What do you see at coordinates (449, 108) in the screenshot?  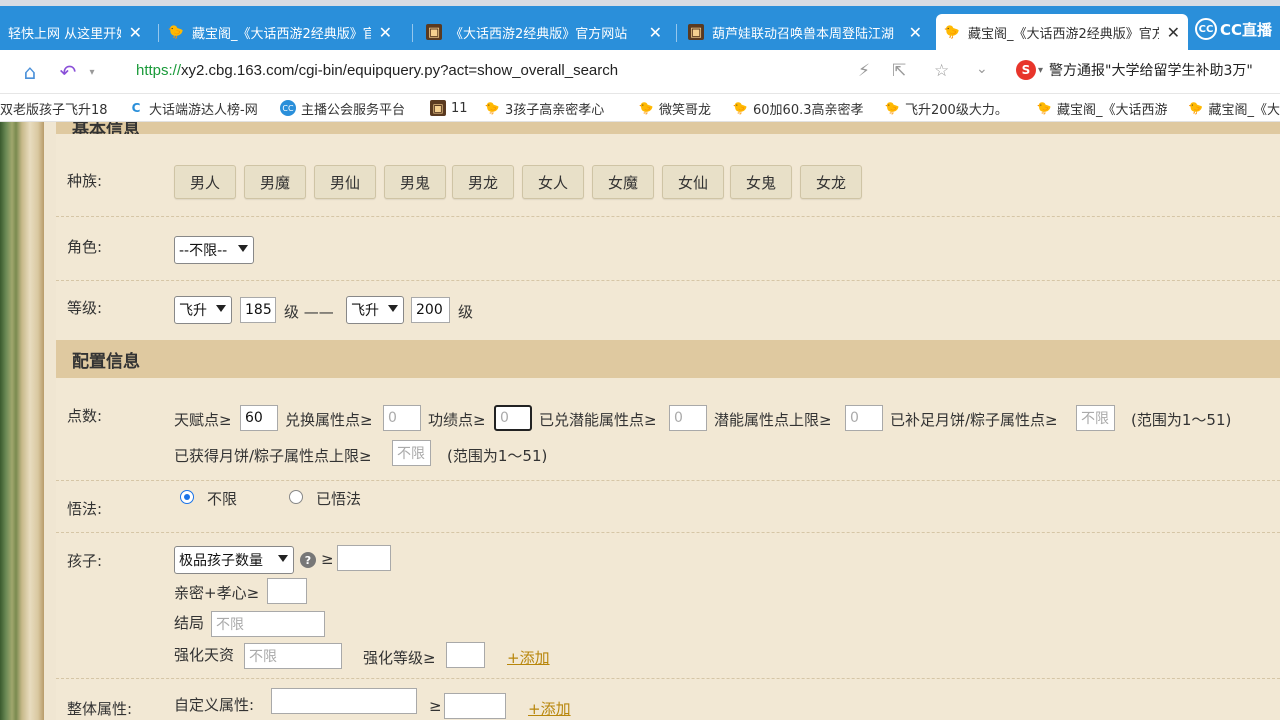 I see `bookmark-item: ▣ 11` at bounding box center [449, 108].